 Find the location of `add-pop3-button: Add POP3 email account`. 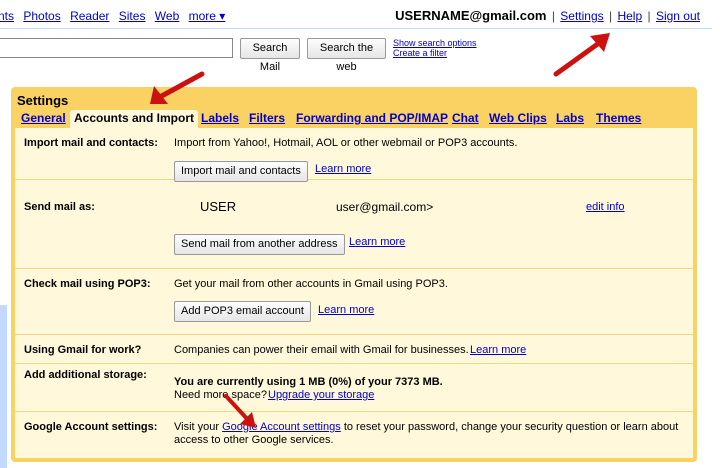

add-pop3-button: Add POP3 email account is located at coordinates (242, 311).